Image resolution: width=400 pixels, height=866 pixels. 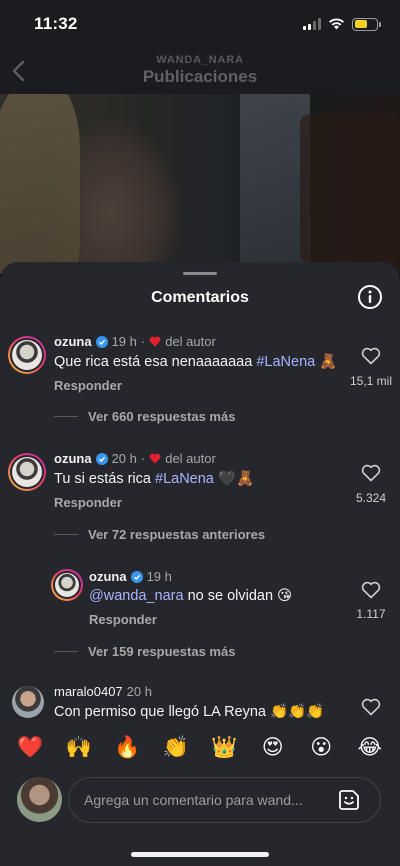 I want to click on view-previous-replies-label: Ver 72 respuestas anteriores, so click(x=177, y=534).